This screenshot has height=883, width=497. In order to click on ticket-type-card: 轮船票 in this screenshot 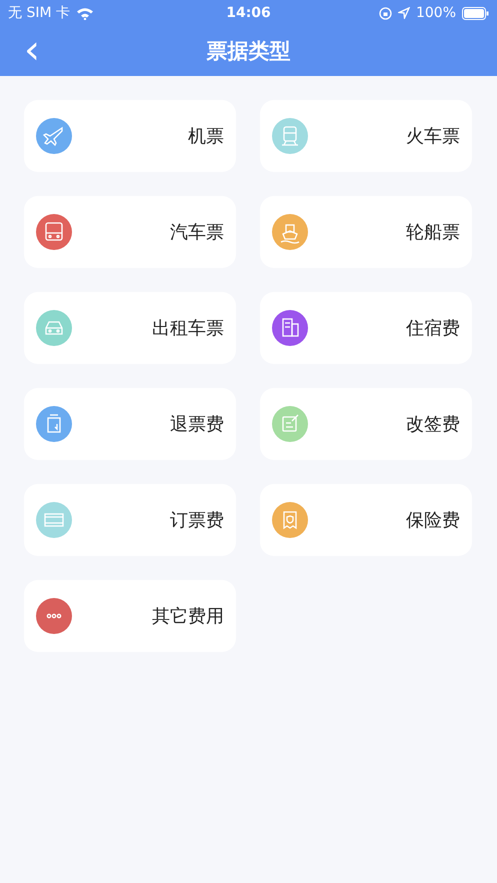, I will do `click(366, 232)`.